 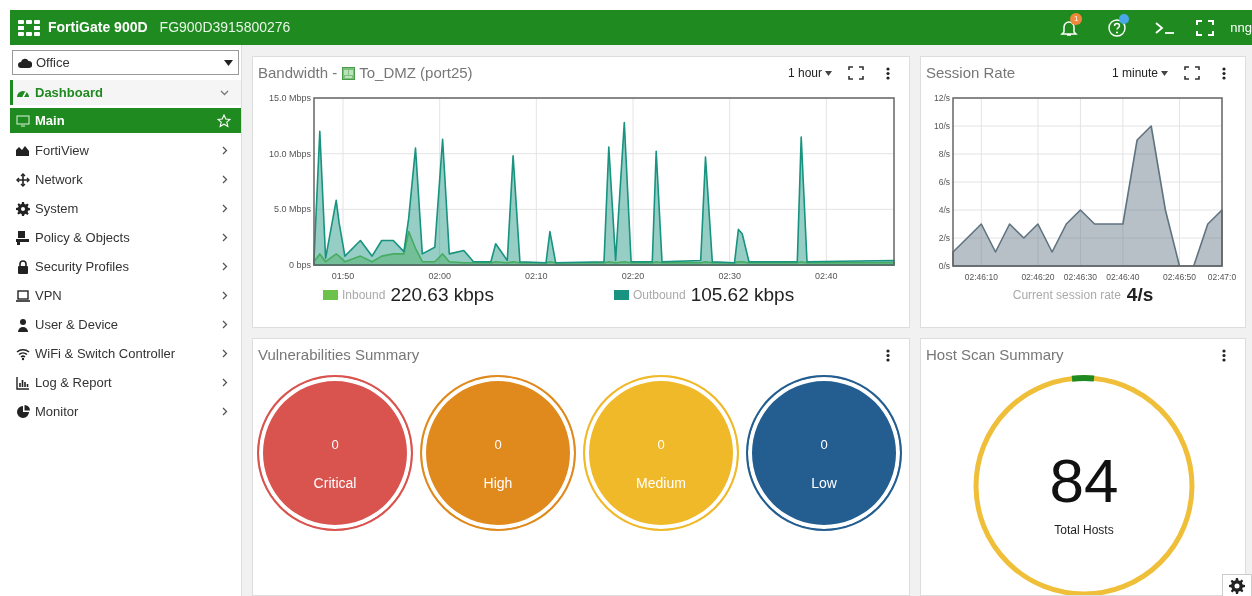 I want to click on sidebar-item: User & Device, so click(x=125, y=324).